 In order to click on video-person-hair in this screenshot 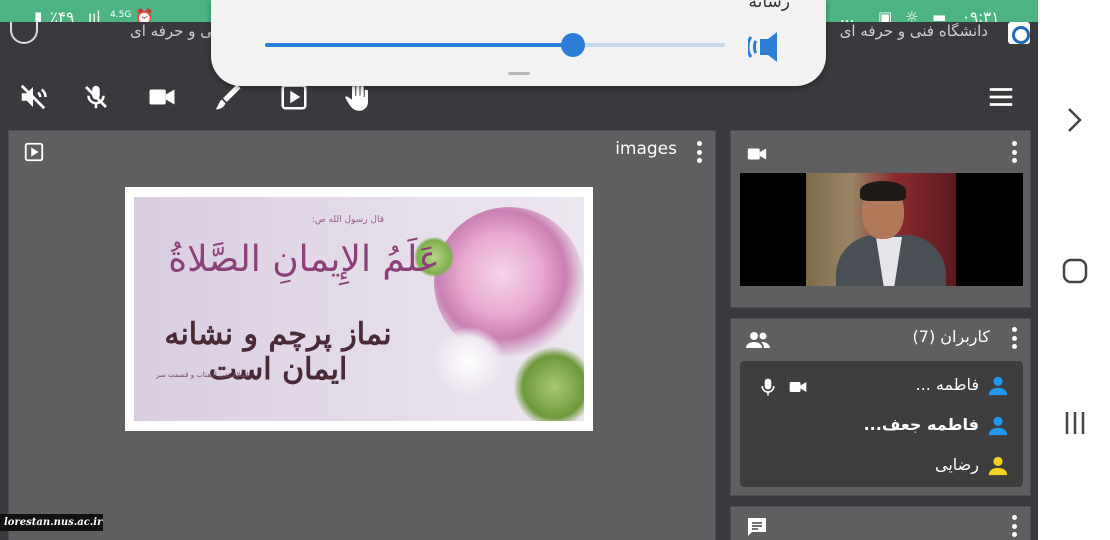, I will do `click(883, 191)`.